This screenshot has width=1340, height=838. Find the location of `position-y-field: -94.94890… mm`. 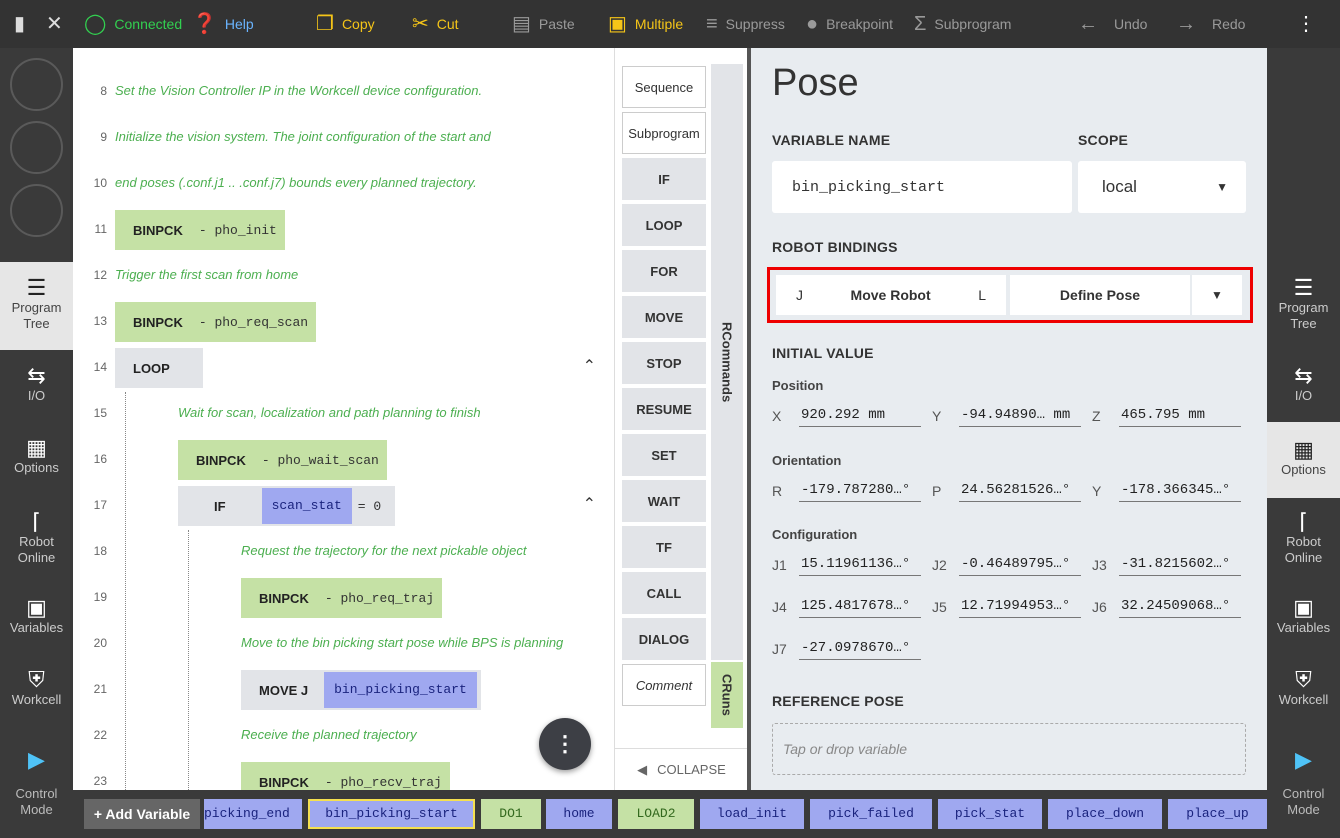

position-y-field: -94.94890… mm is located at coordinates (1020, 416).